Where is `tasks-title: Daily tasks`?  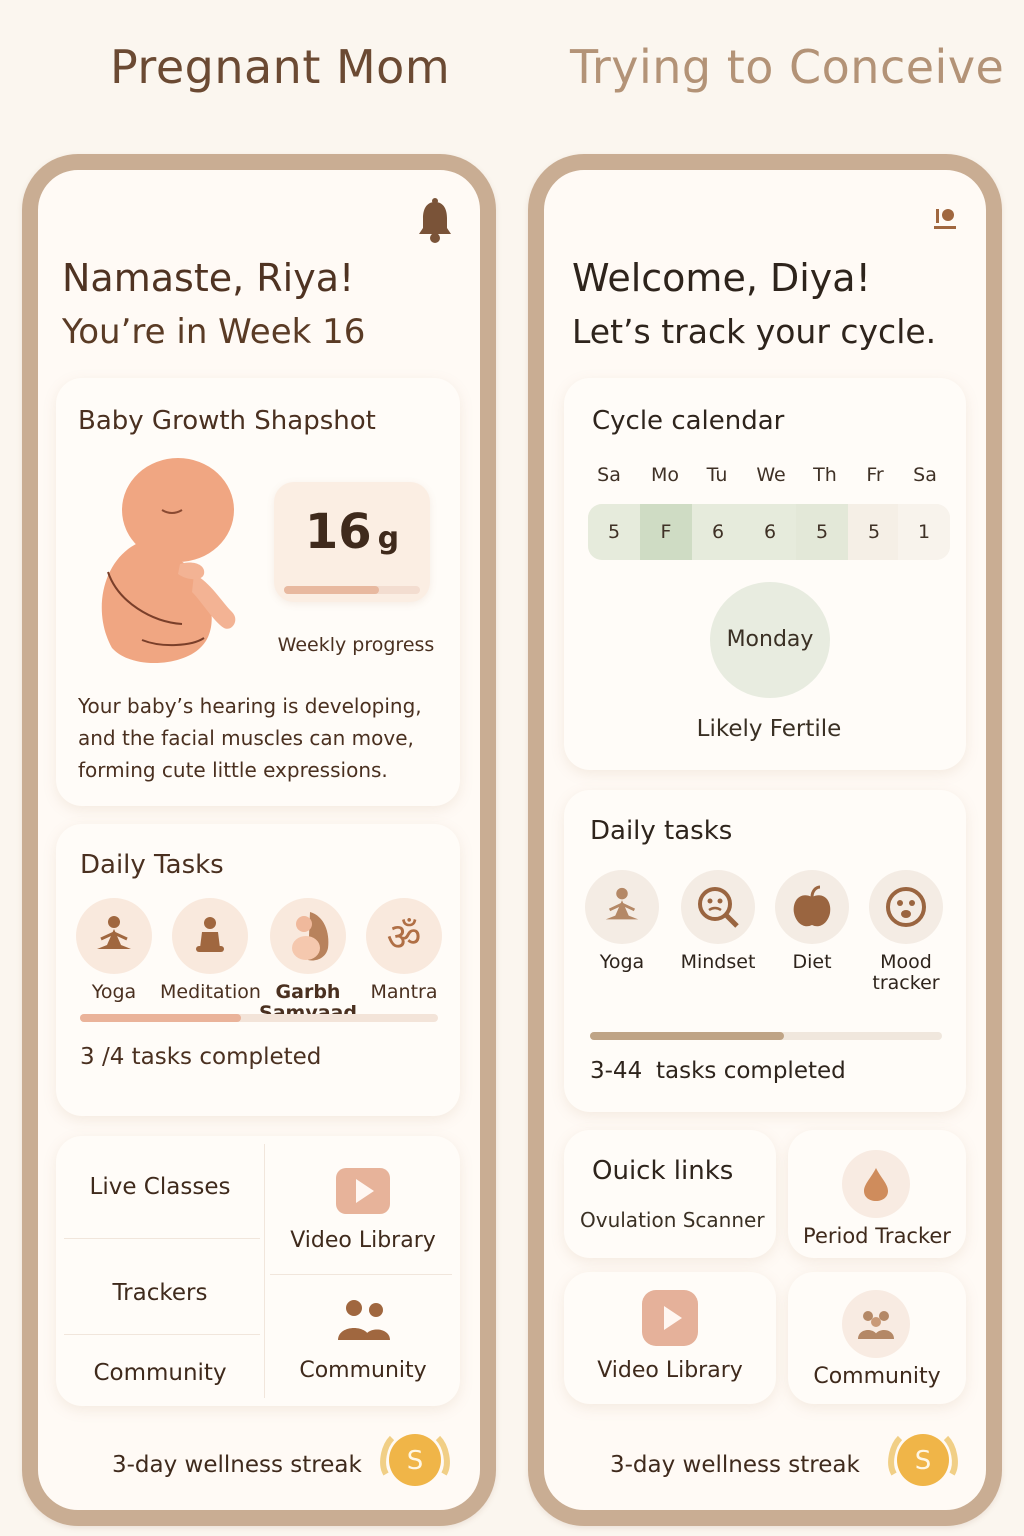 tasks-title: Daily tasks is located at coordinates (661, 831).